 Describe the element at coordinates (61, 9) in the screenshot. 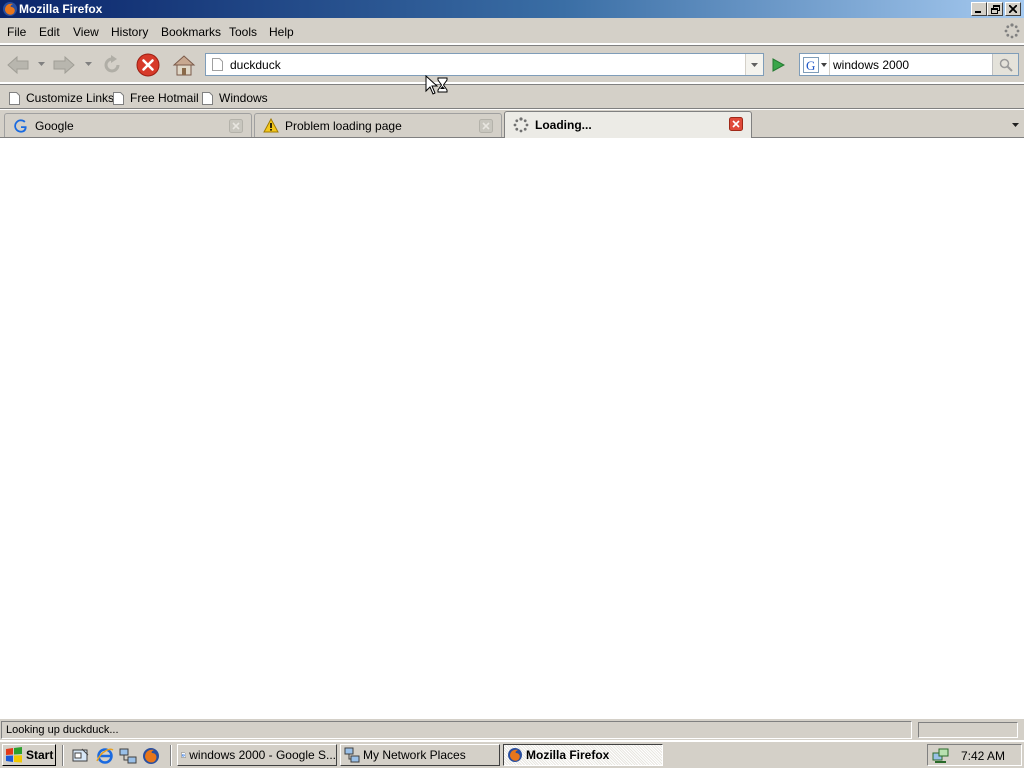

I see `window-title: Mozilla Firefox` at that location.